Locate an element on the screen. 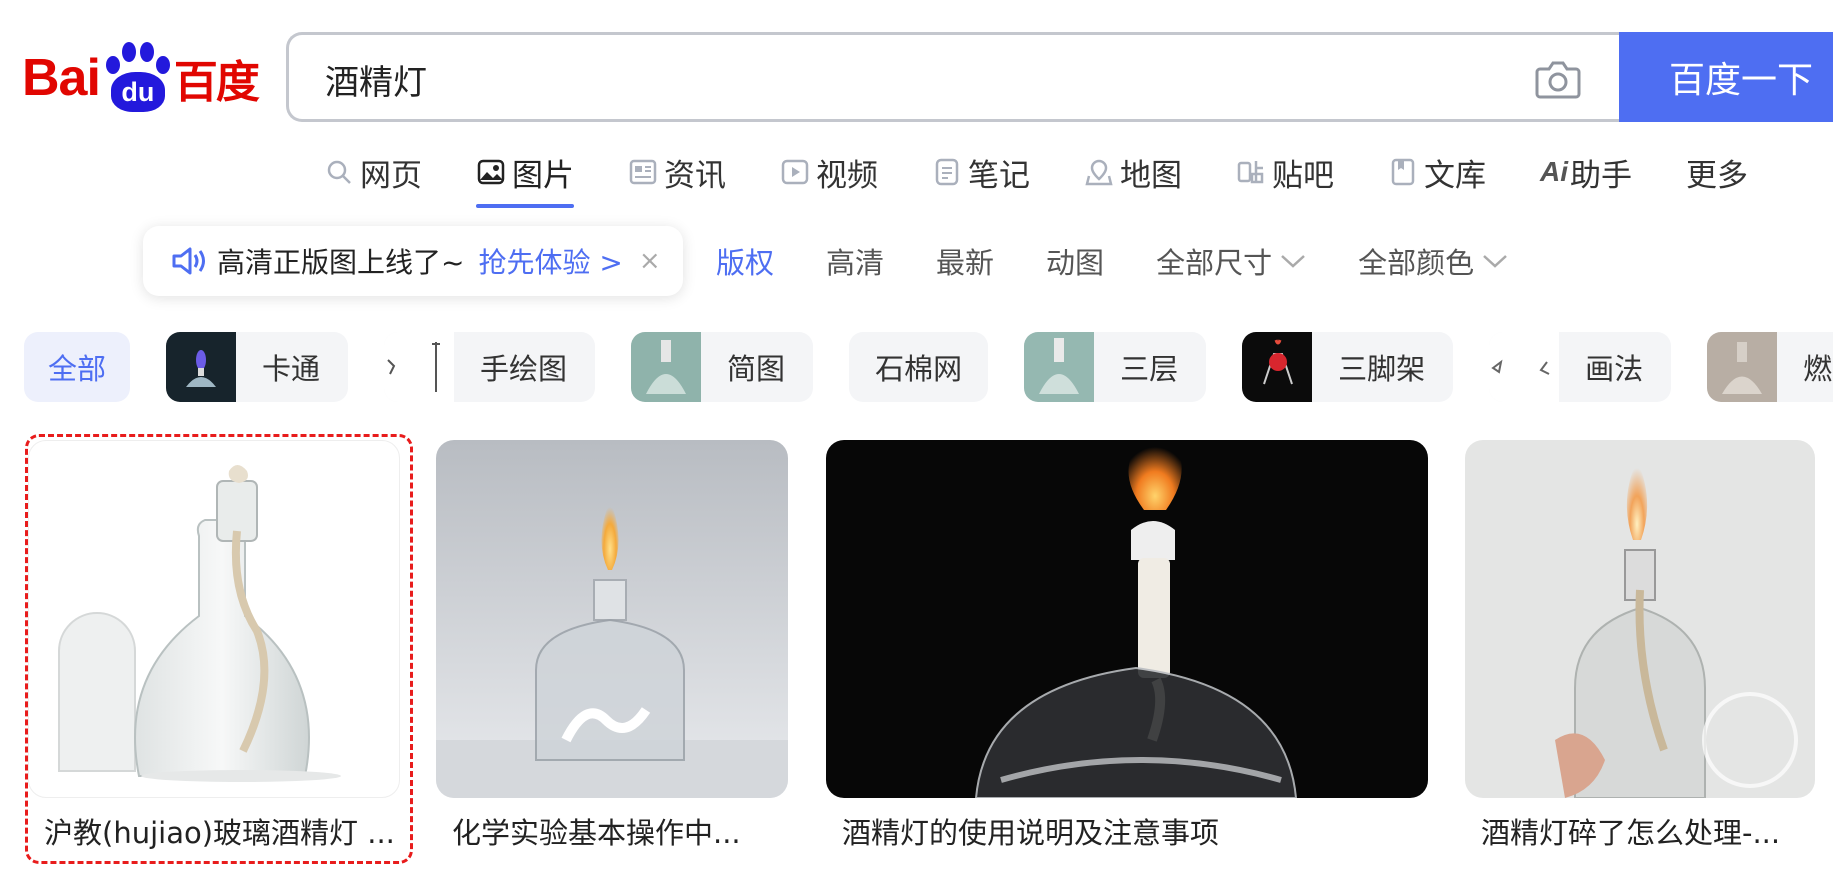 This screenshot has height=886, width=1833. filter-copyright: 版权 is located at coordinates (745, 261).